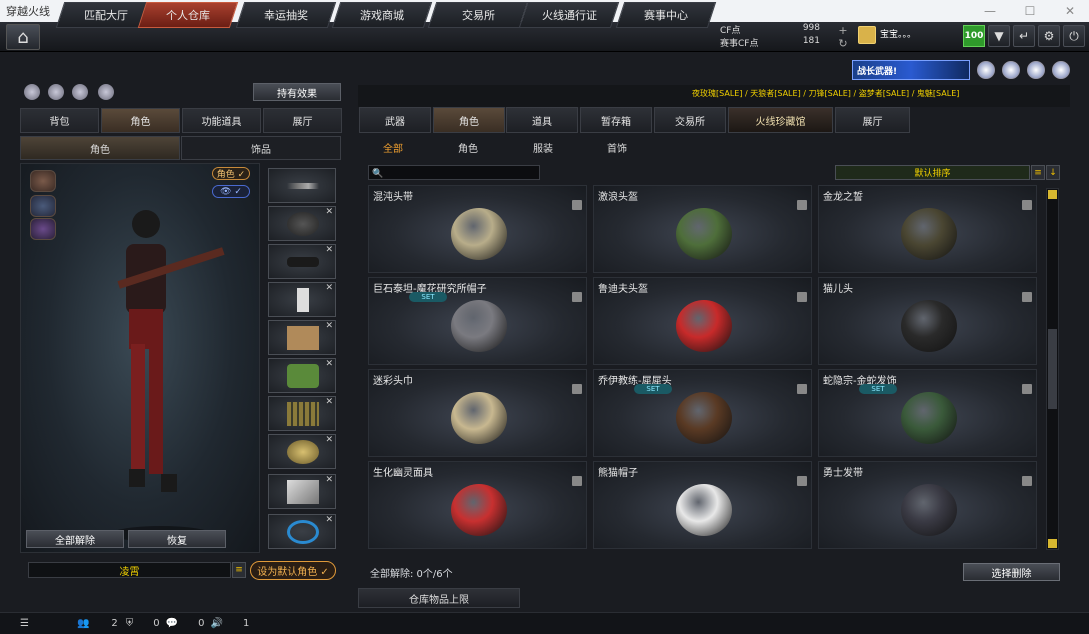 The height and width of the screenshot is (634, 1089). What do you see at coordinates (261, 148) in the screenshot?
I see `subtab-accessory: 饰品` at bounding box center [261, 148].